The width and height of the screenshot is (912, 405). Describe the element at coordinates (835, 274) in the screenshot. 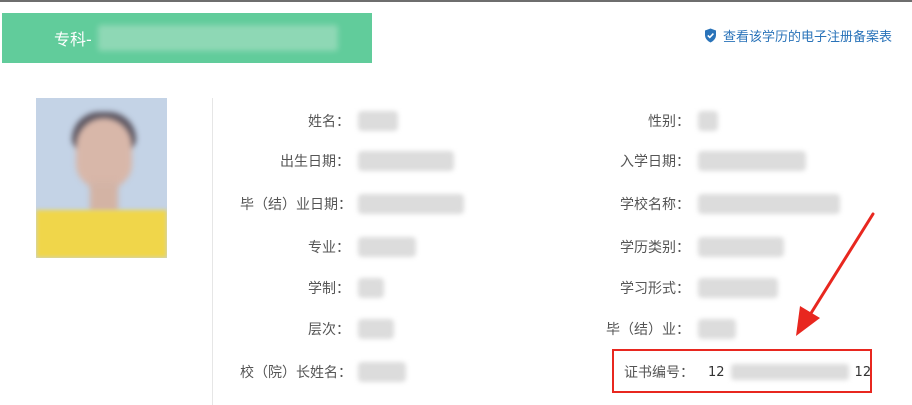

I see `red-arrow-annotation` at that location.